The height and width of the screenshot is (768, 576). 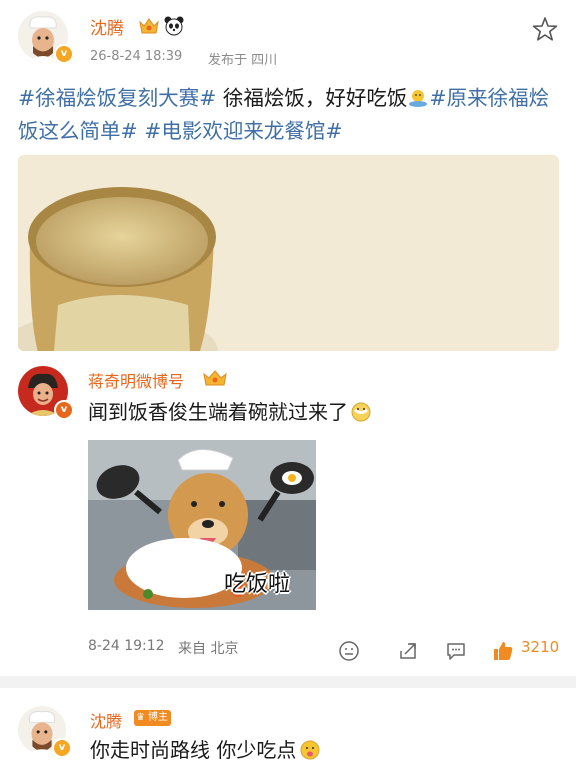 I want to click on comment-text-content: 闻到饭香俊生端着碗就过来了, so click(x=218, y=412).